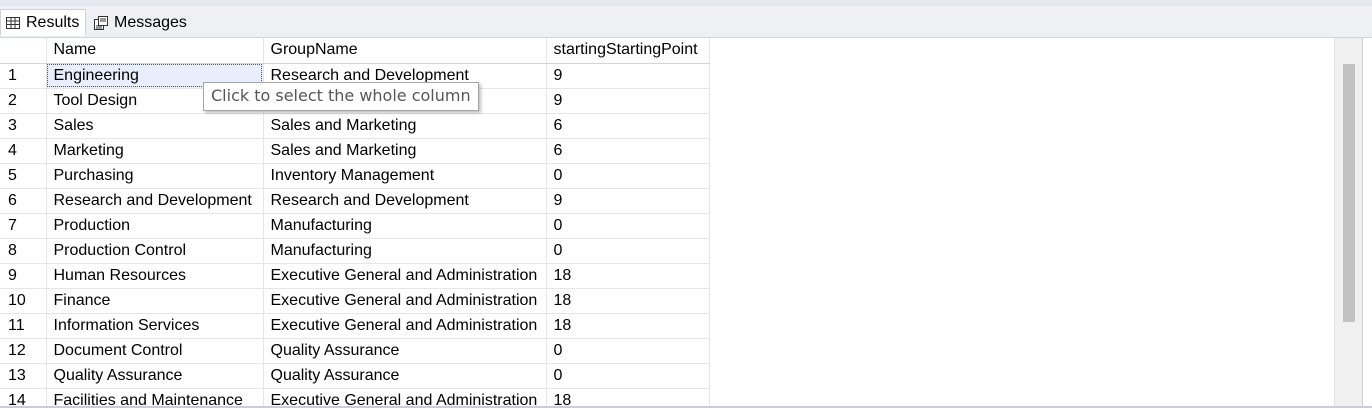 Image resolution: width=1372 pixels, height=408 pixels. Describe the element at coordinates (23, 76) in the screenshot. I see `row-number: 1` at that location.